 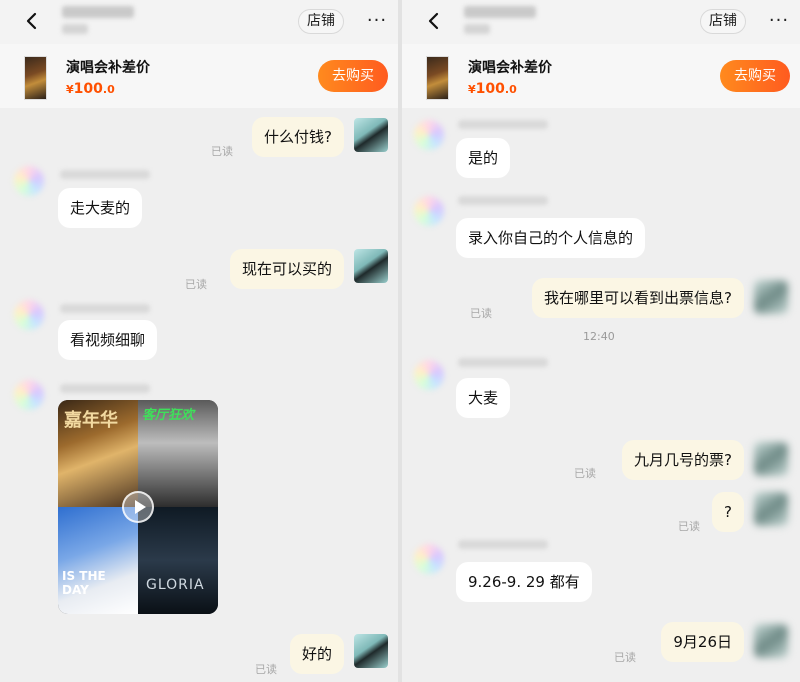 I want to click on message-incoming: 录入你自己的个人信息的, so click(x=551, y=238).